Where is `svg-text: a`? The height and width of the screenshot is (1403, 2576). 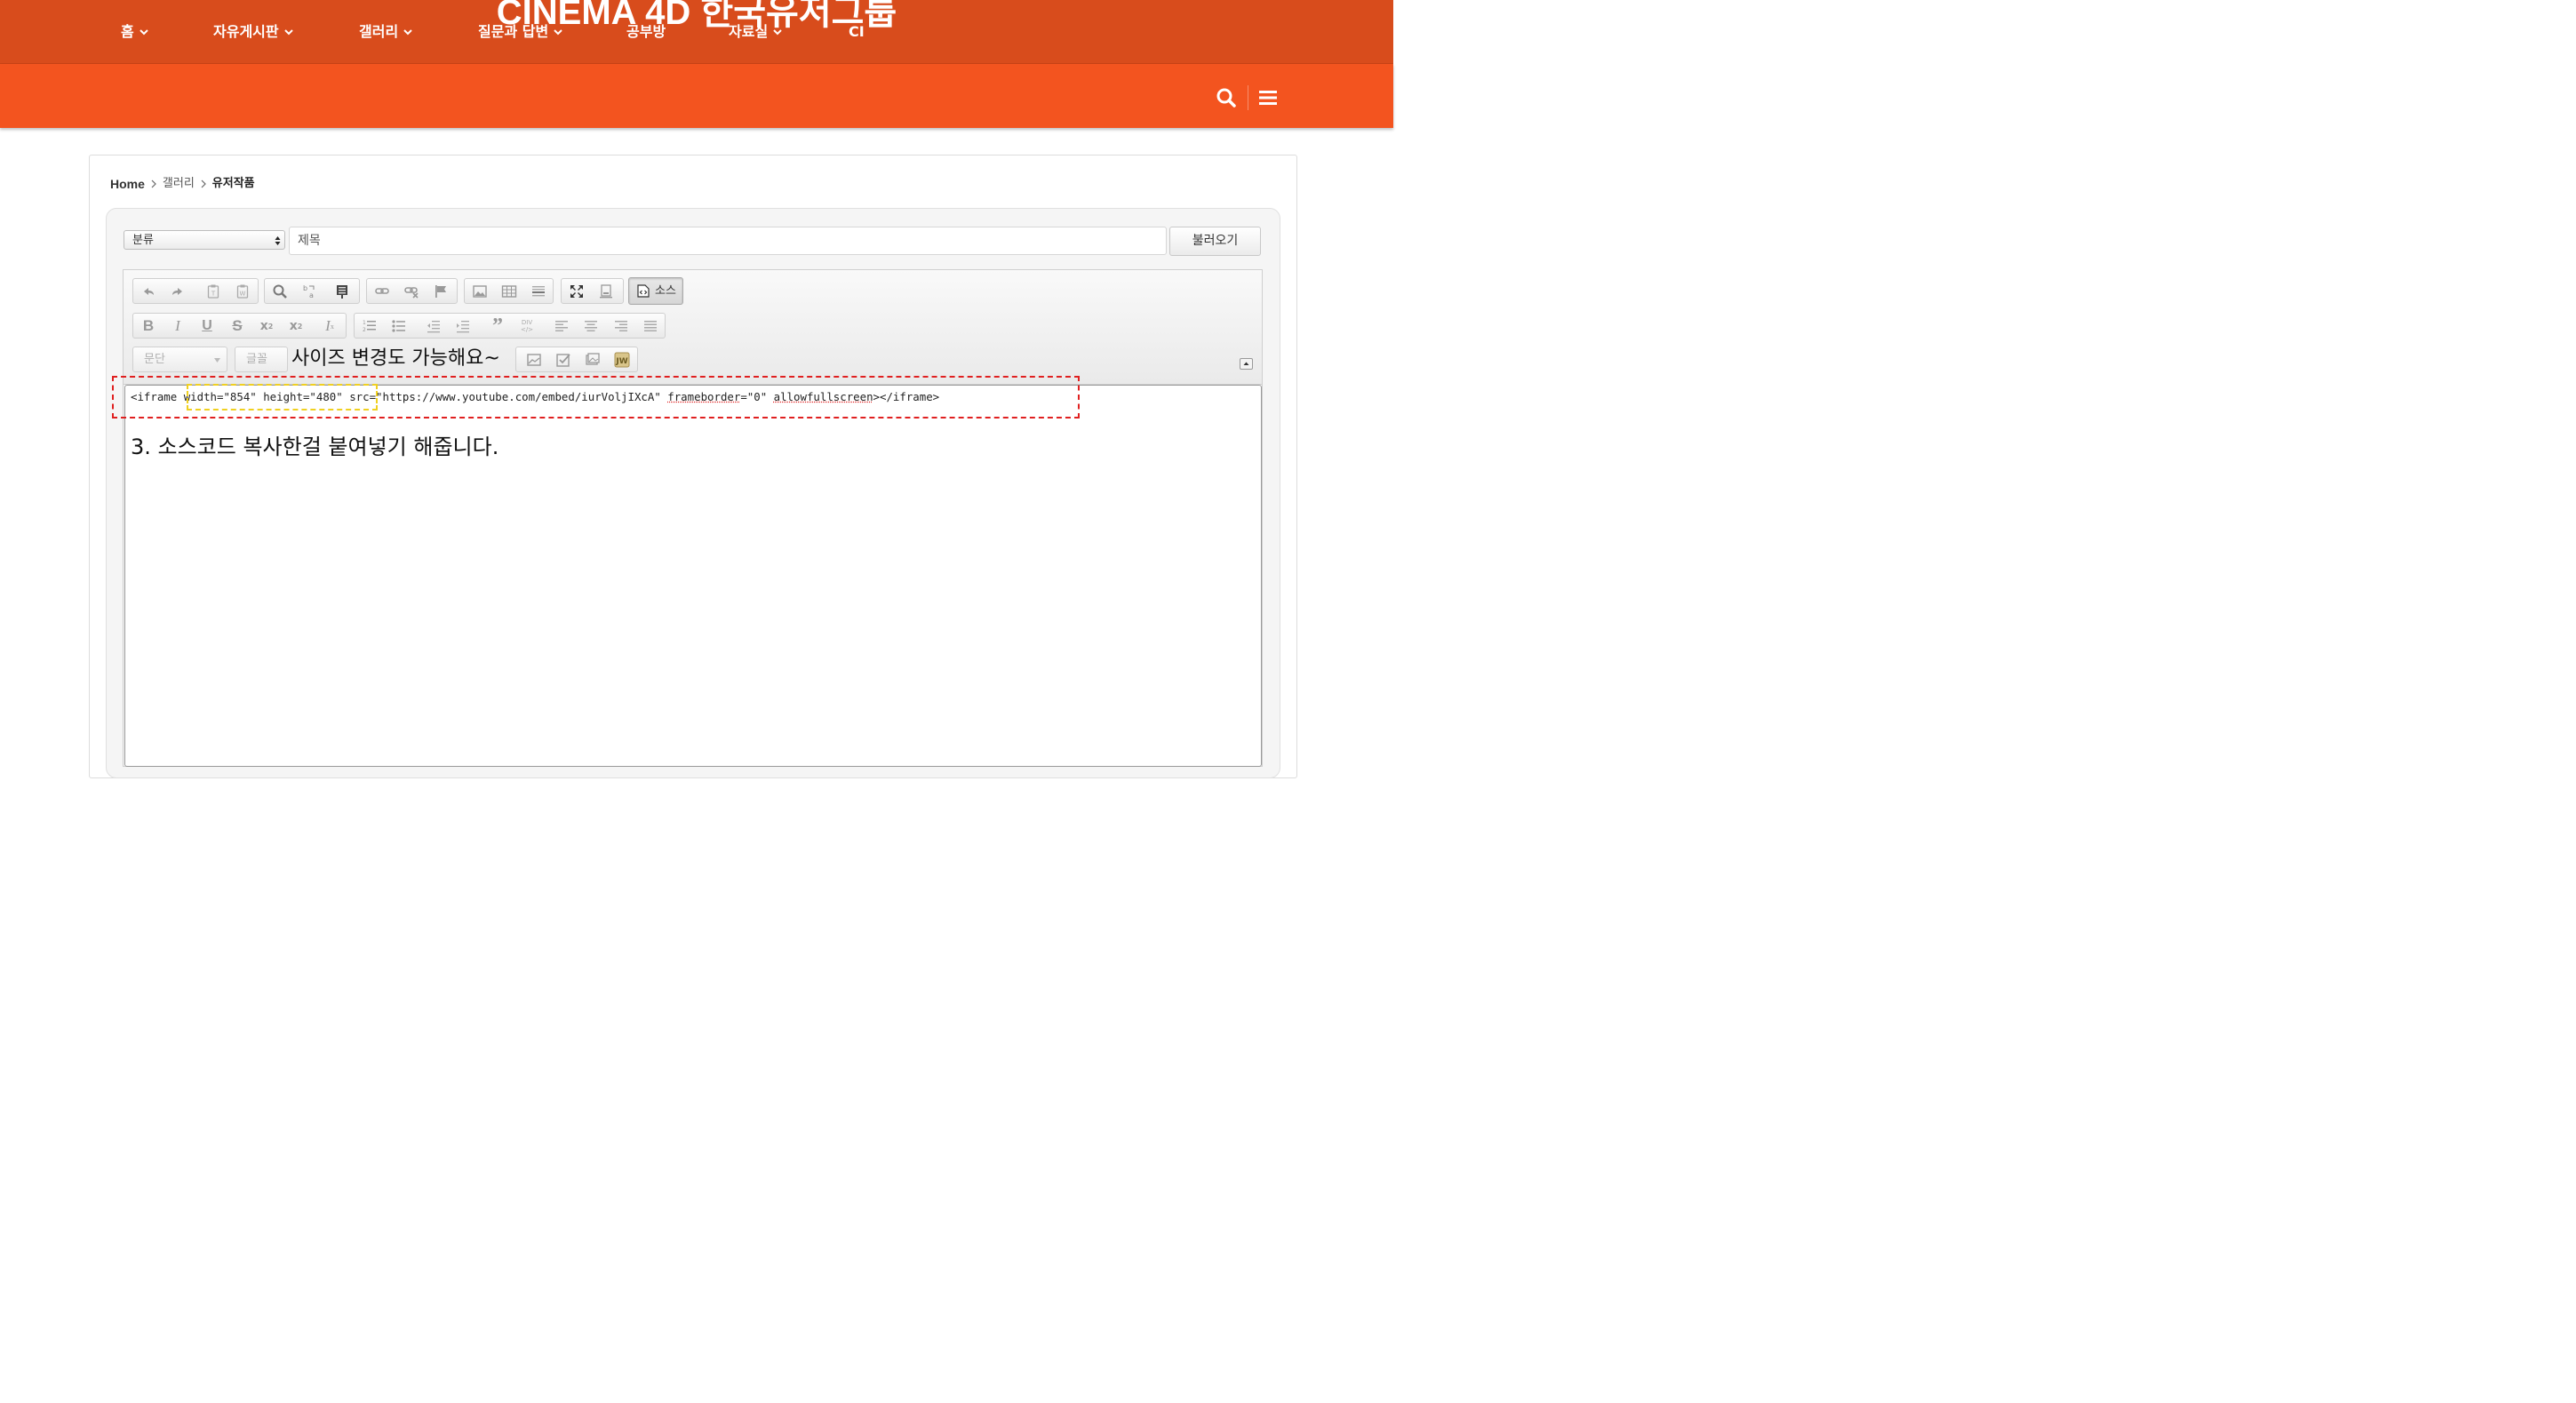
svg-text: a is located at coordinates (311, 295).